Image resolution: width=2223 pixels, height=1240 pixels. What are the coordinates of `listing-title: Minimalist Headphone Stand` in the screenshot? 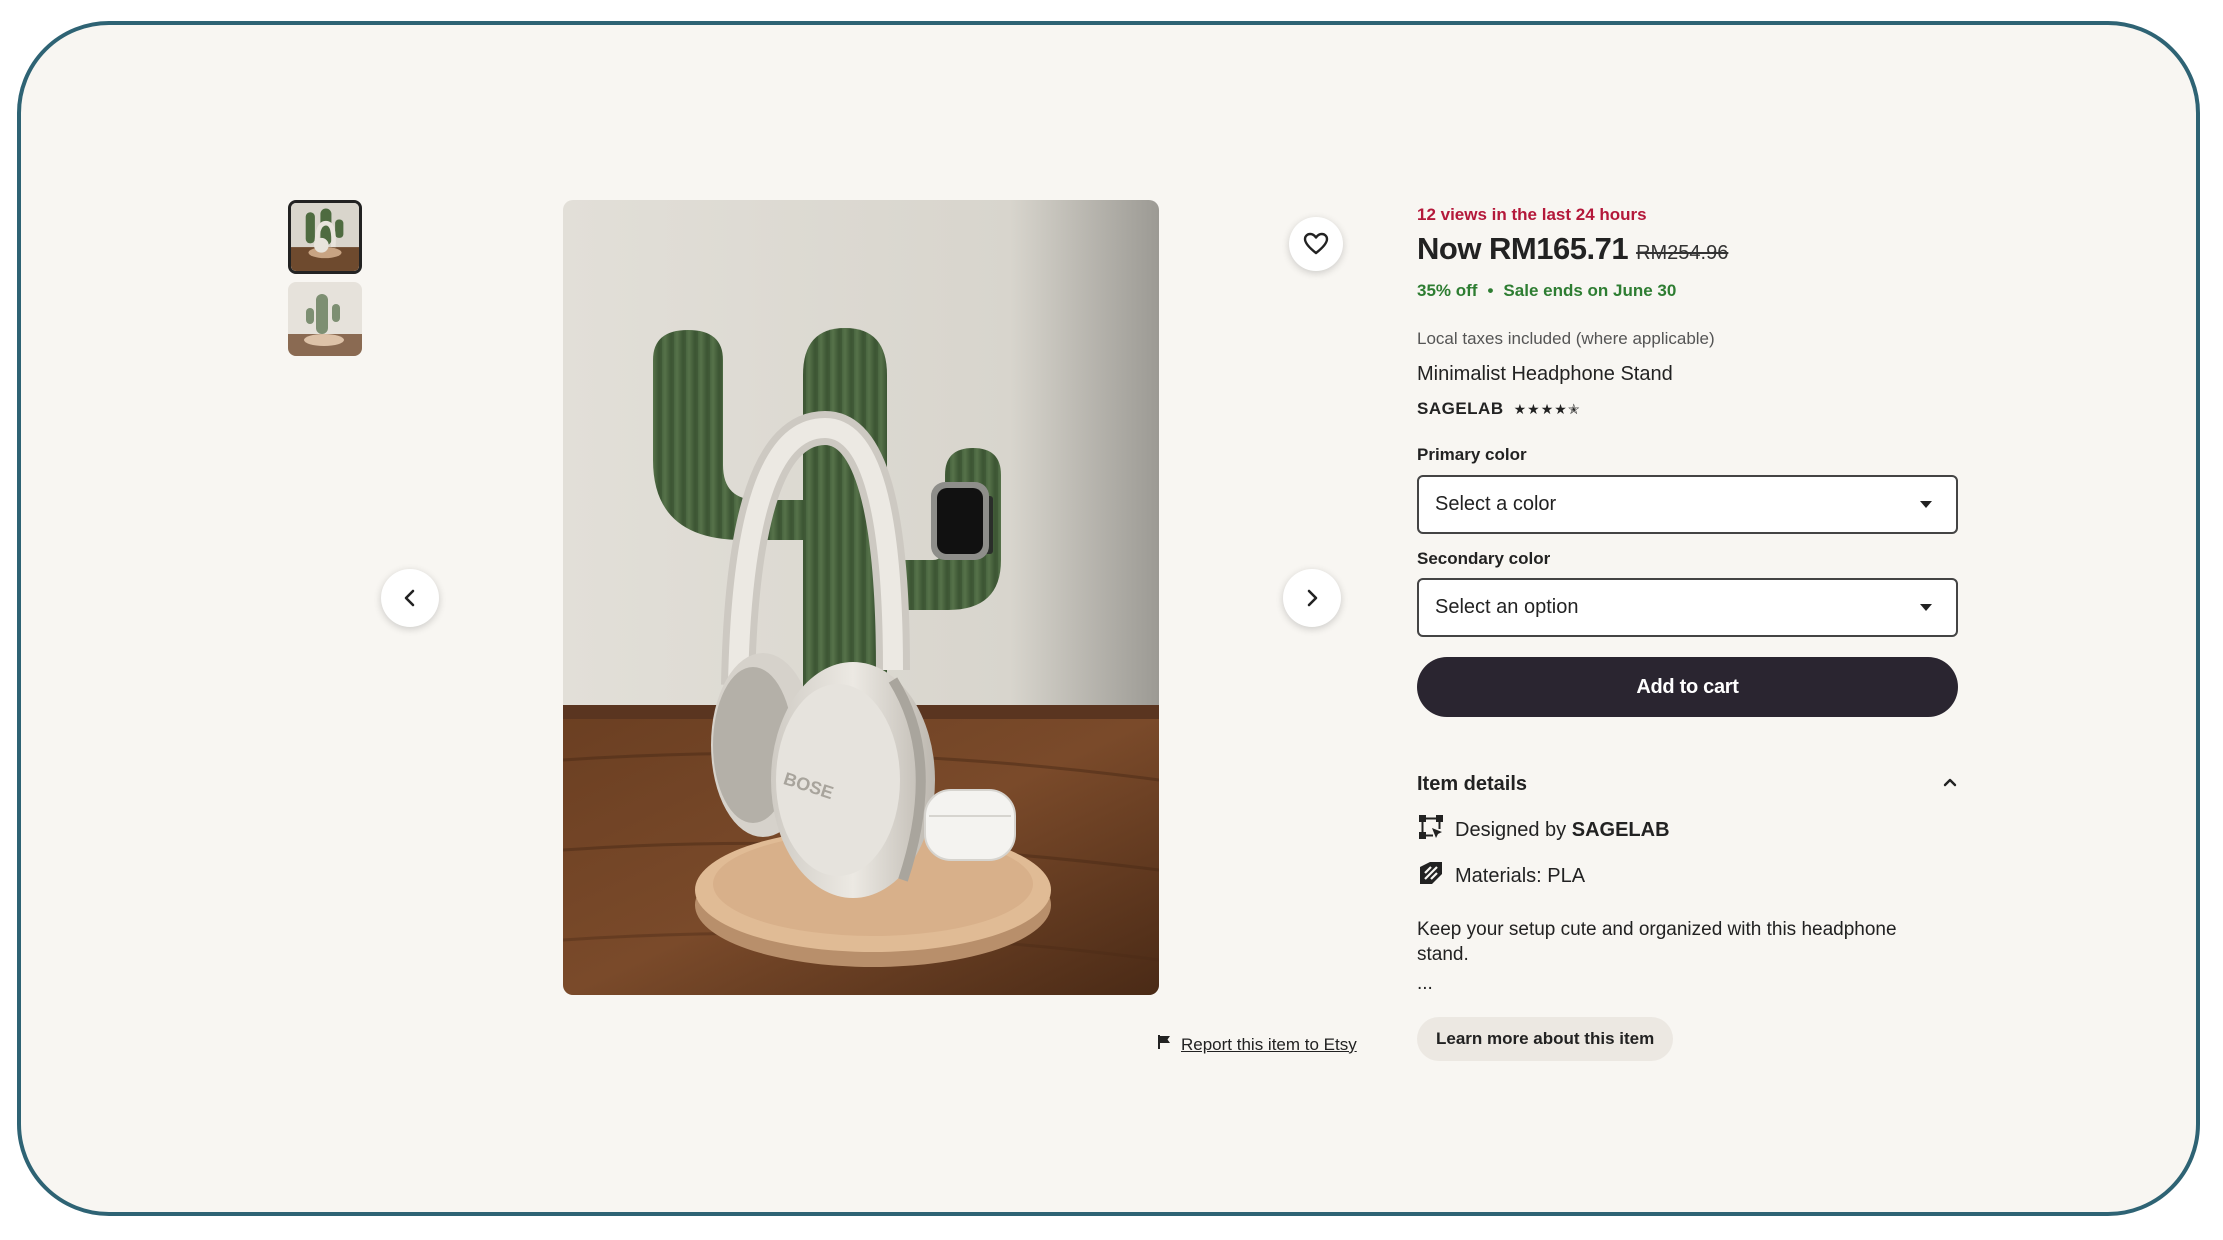 It's located at (1545, 374).